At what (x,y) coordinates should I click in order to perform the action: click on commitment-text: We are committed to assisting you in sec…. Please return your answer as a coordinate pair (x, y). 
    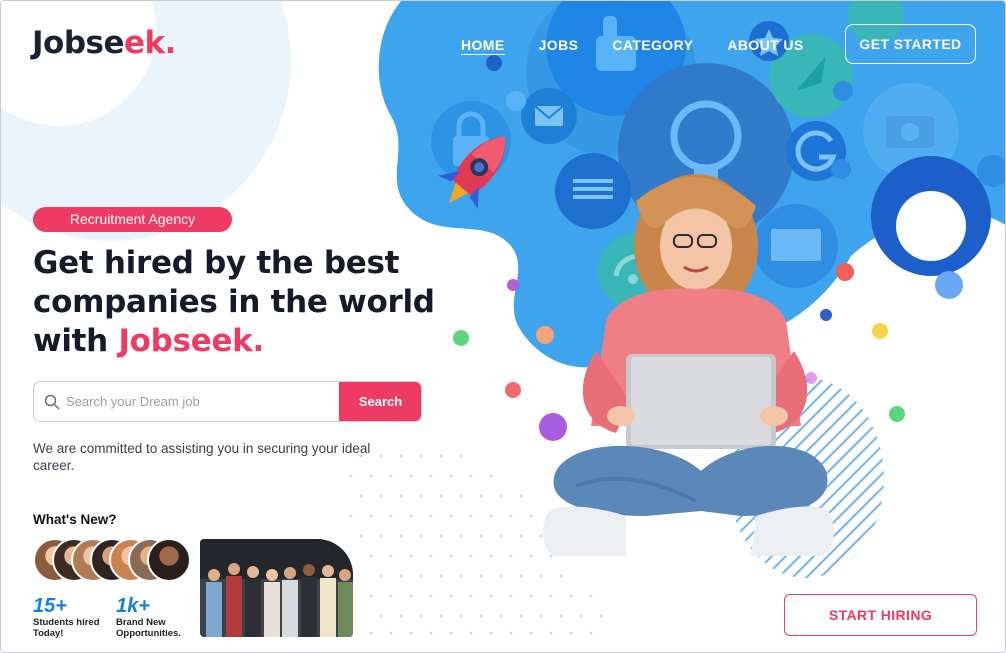
    Looking at the image, I should click on (202, 457).